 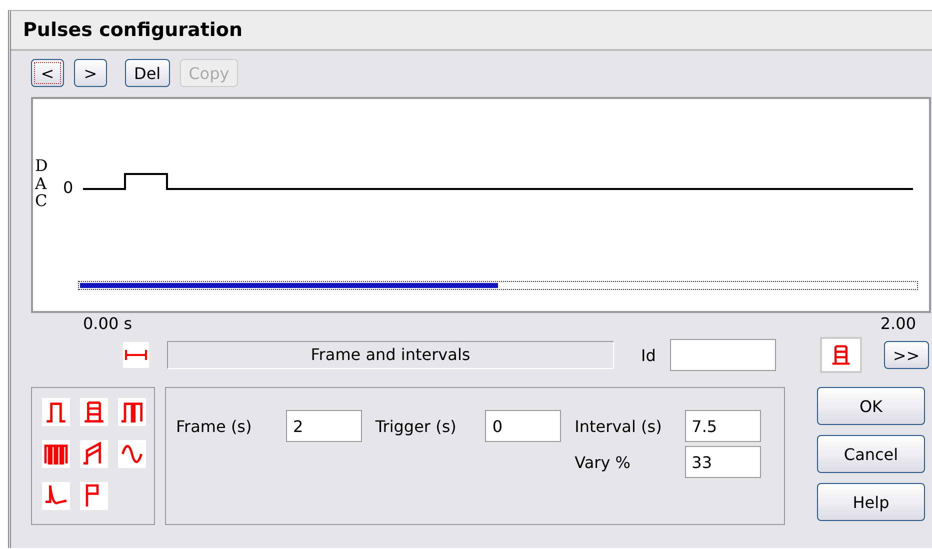 What do you see at coordinates (871, 502) in the screenshot?
I see `dialog-button: Help` at bounding box center [871, 502].